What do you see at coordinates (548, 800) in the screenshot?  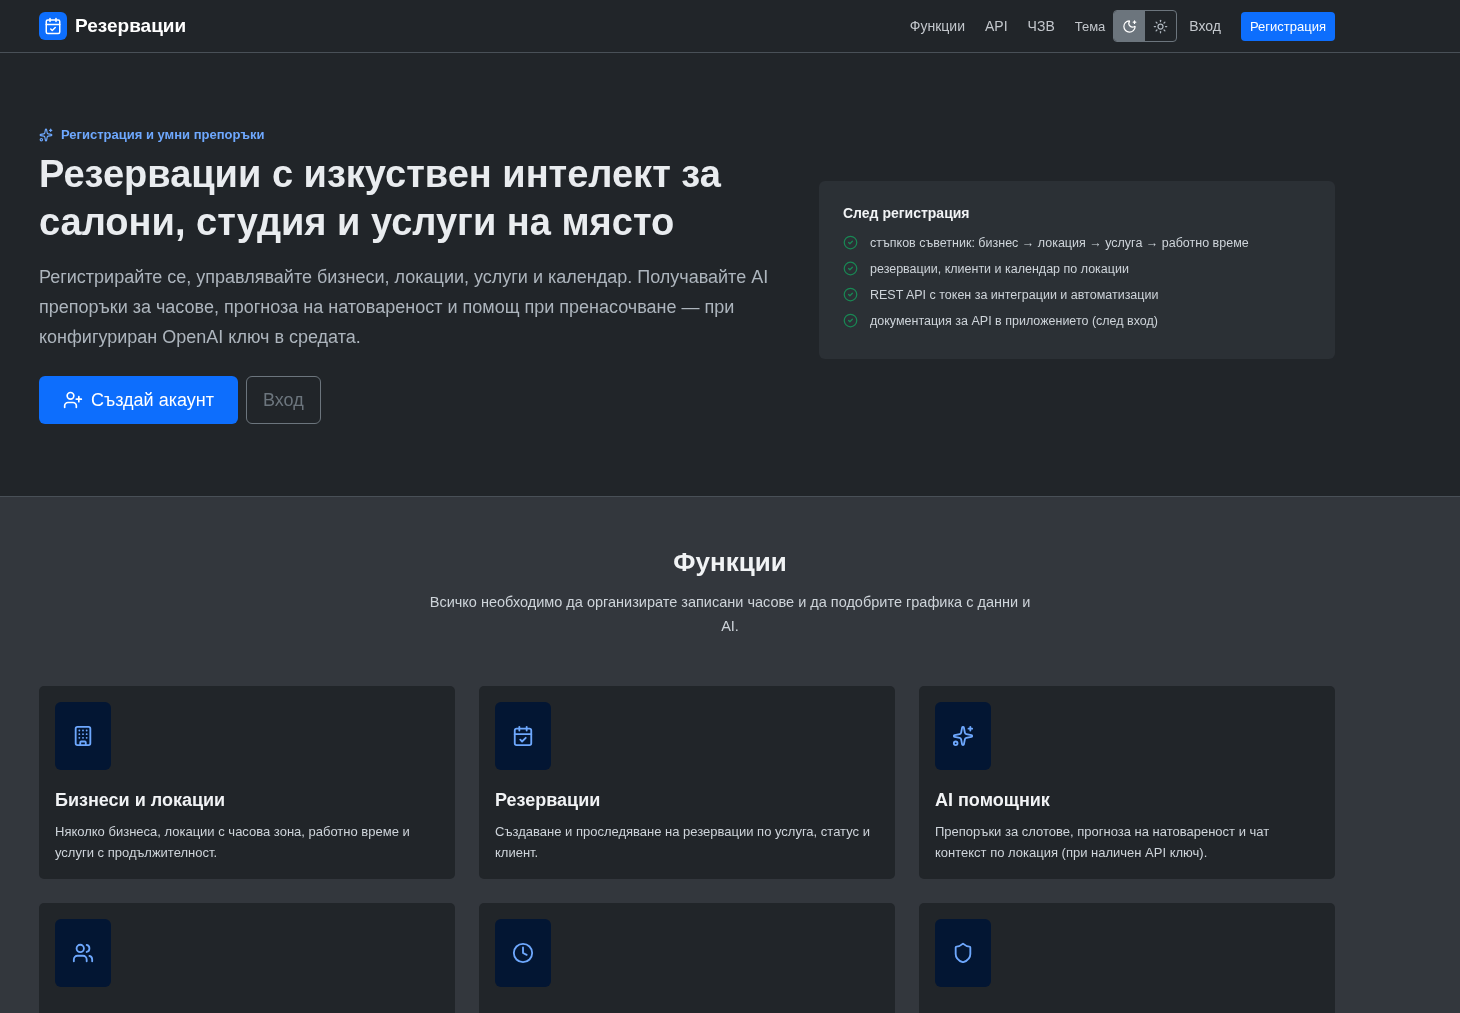 I see `feature-title: Резервации` at bounding box center [548, 800].